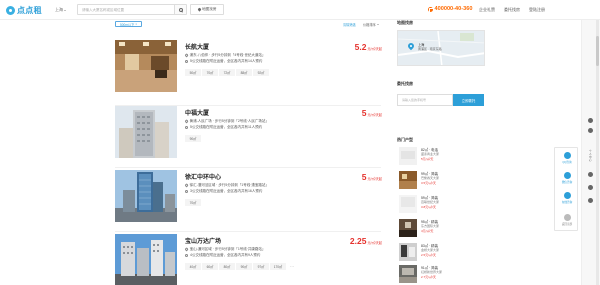 Image resolution: width=600 pixels, height=285 pixels. What do you see at coordinates (126, 9) in the screenshot?
I see `search-input` at bounding box center [126, 9].